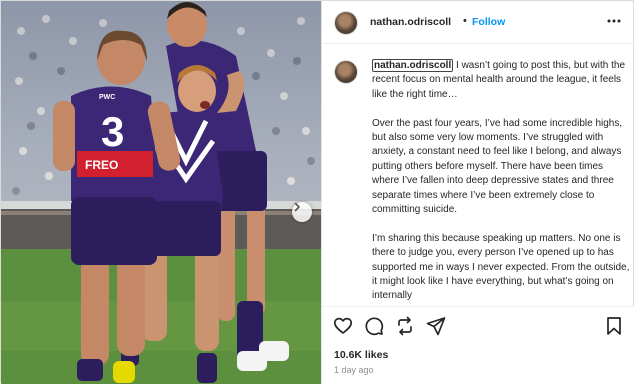 The image size is (634, 385). Describe the element at coordinates (354, 370) in the screenshot. I see `post-timestamp: 1 day ago` at that location.